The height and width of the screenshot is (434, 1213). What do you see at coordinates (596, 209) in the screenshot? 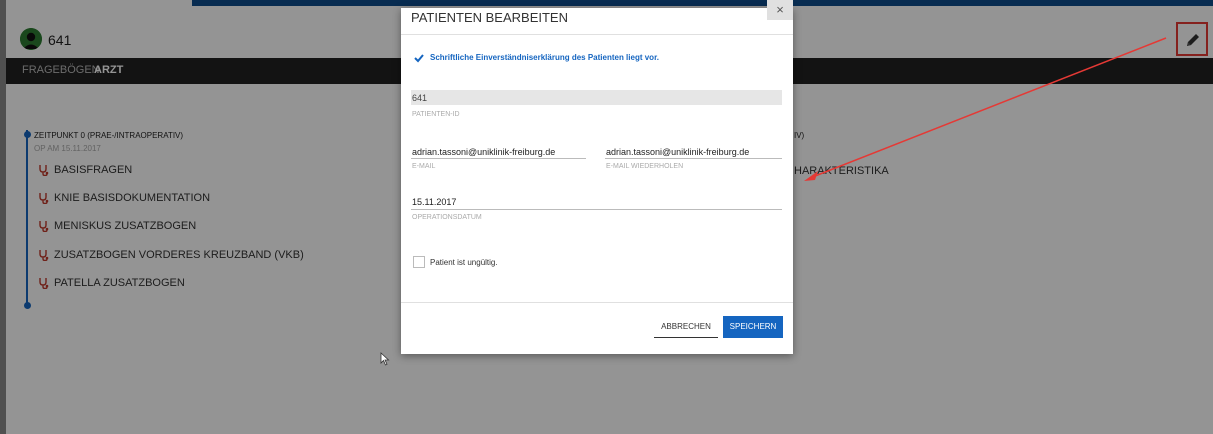
I see `op-date-underline` at bounding box center [596, 209].